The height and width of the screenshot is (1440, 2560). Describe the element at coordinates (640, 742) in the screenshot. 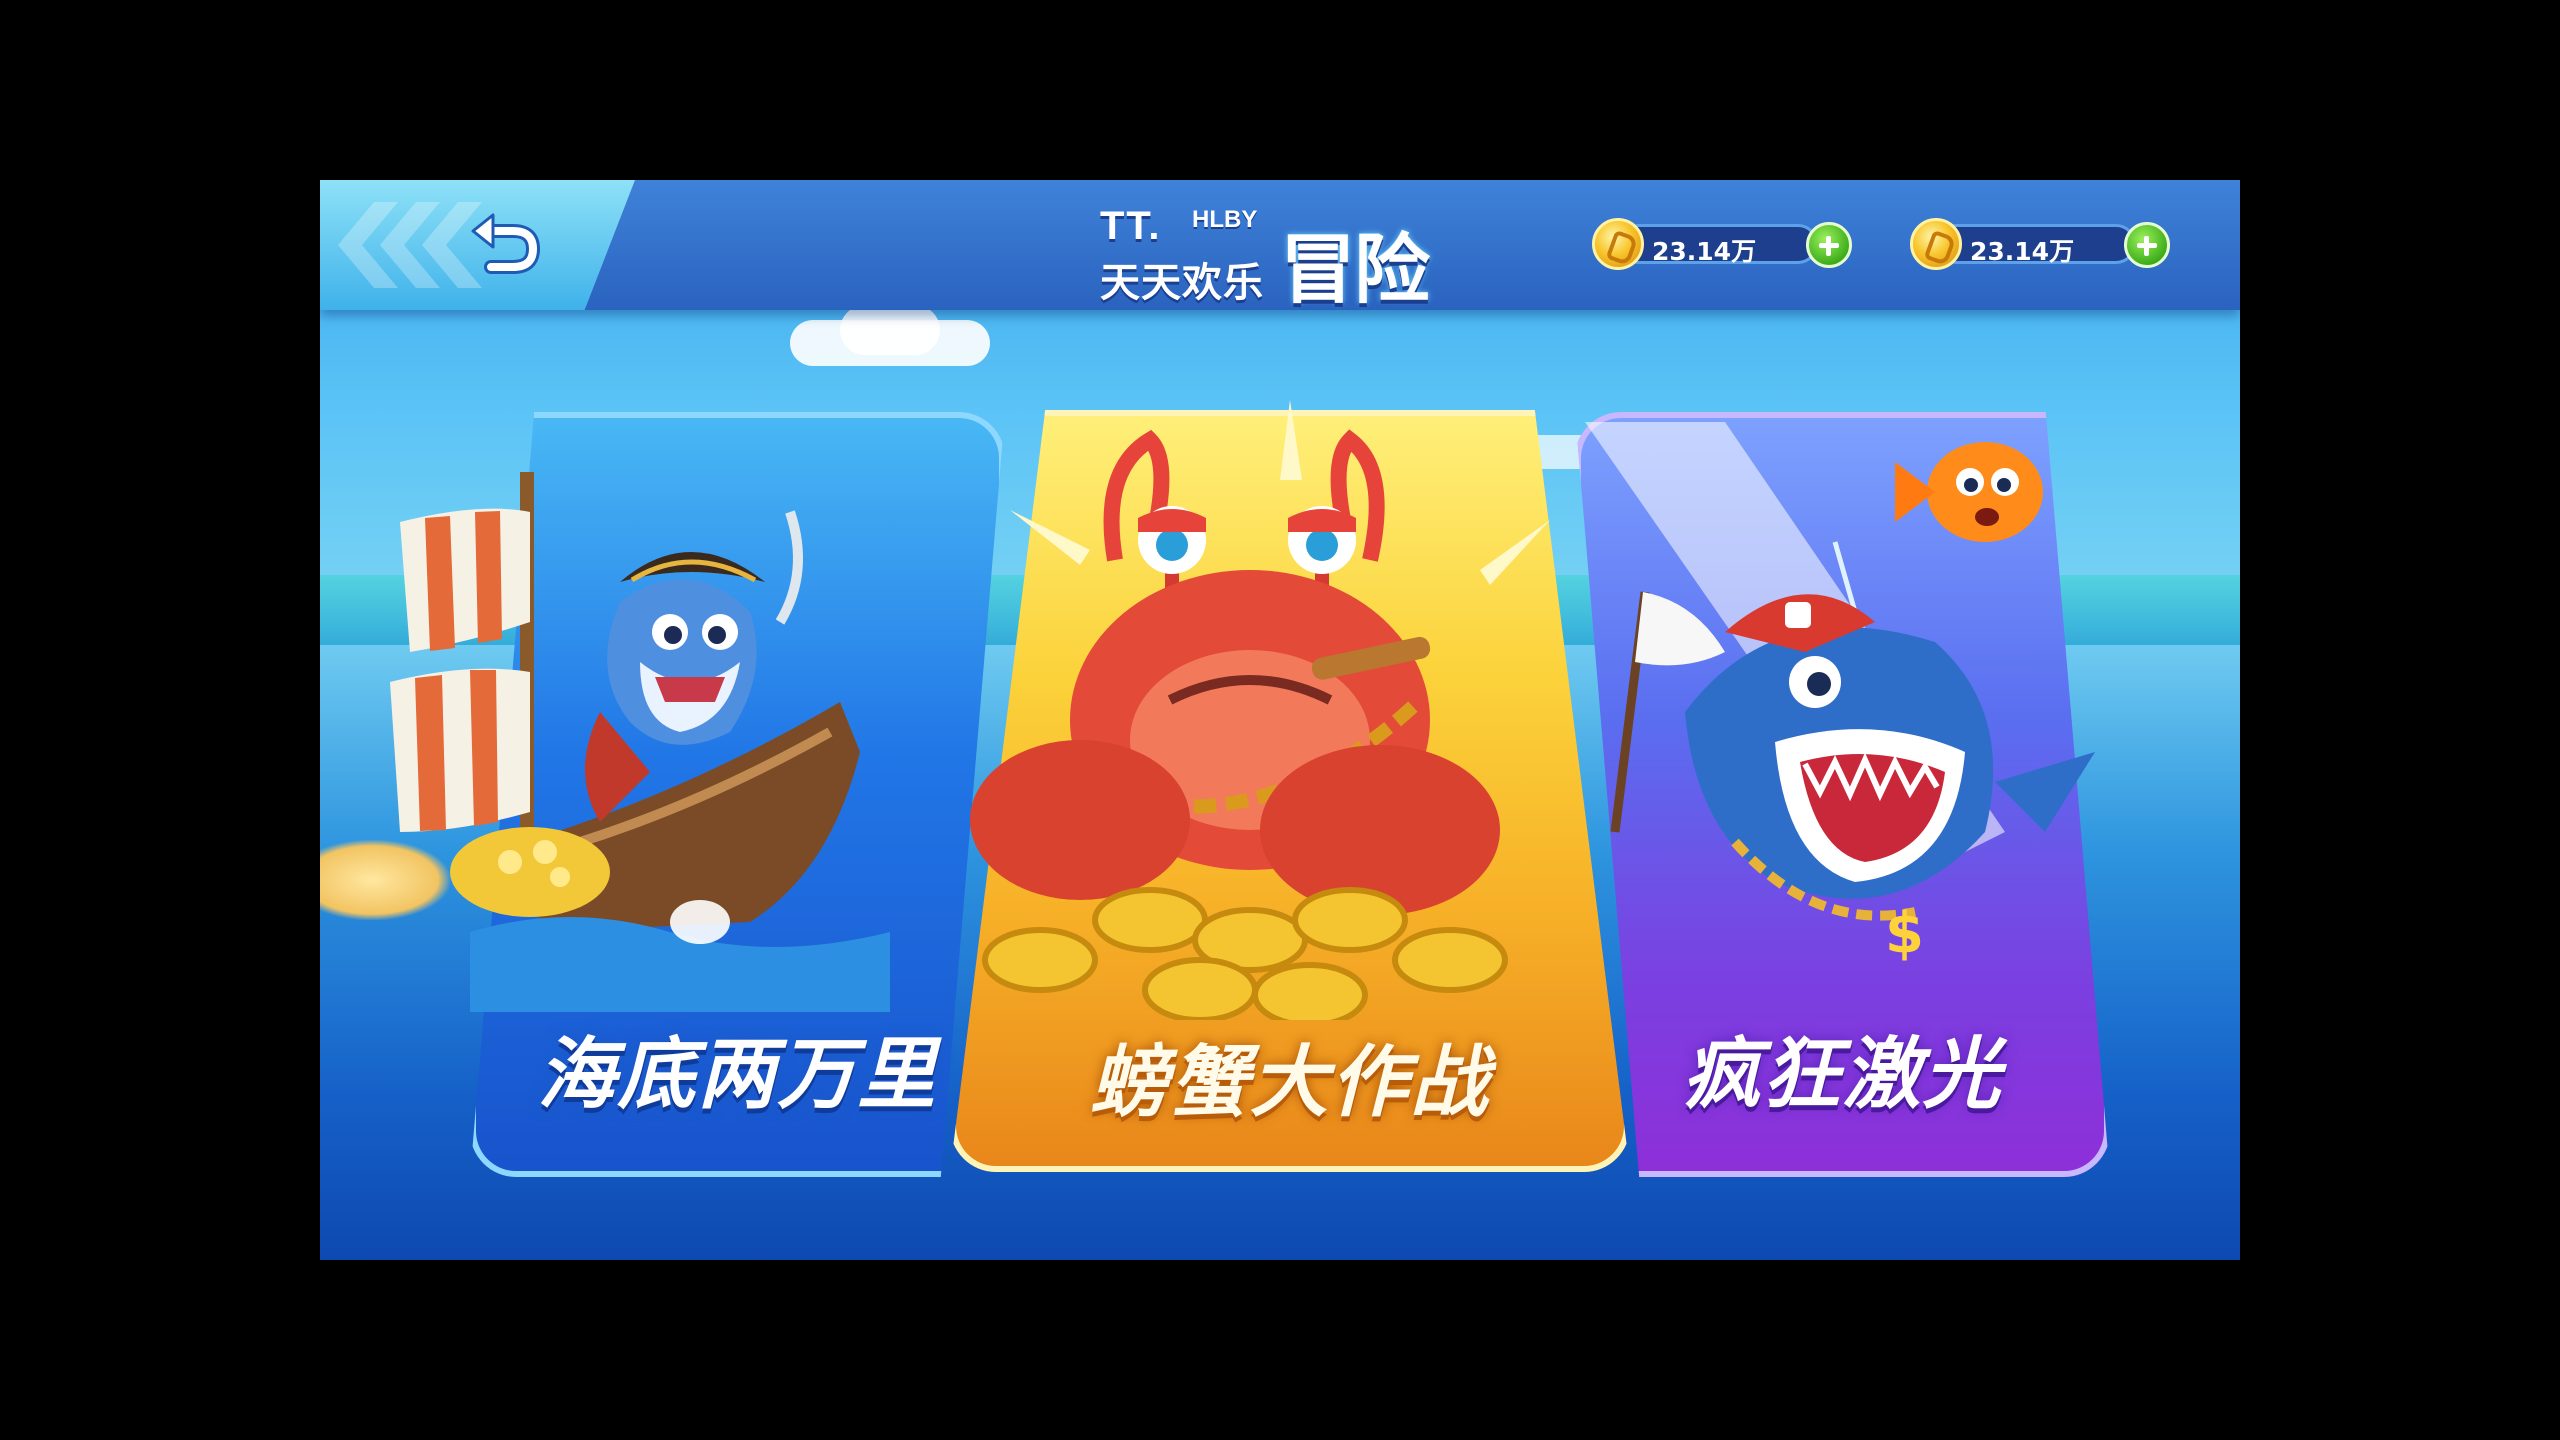

I see `pirate-shark-ship-illustration` at that location.